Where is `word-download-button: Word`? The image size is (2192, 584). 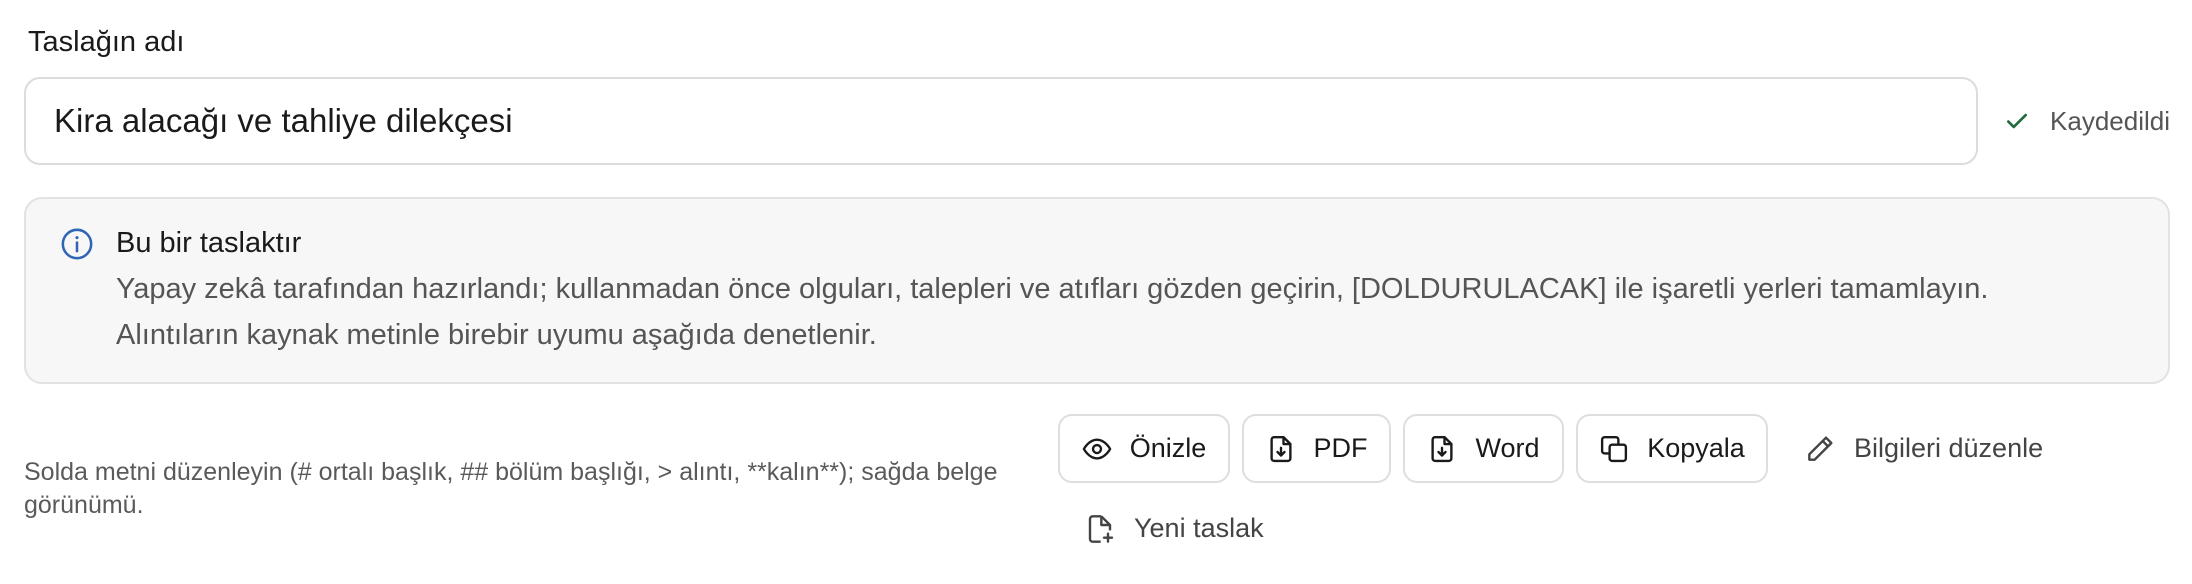
word-download-button: Word is located at coordinates (1483, 448).